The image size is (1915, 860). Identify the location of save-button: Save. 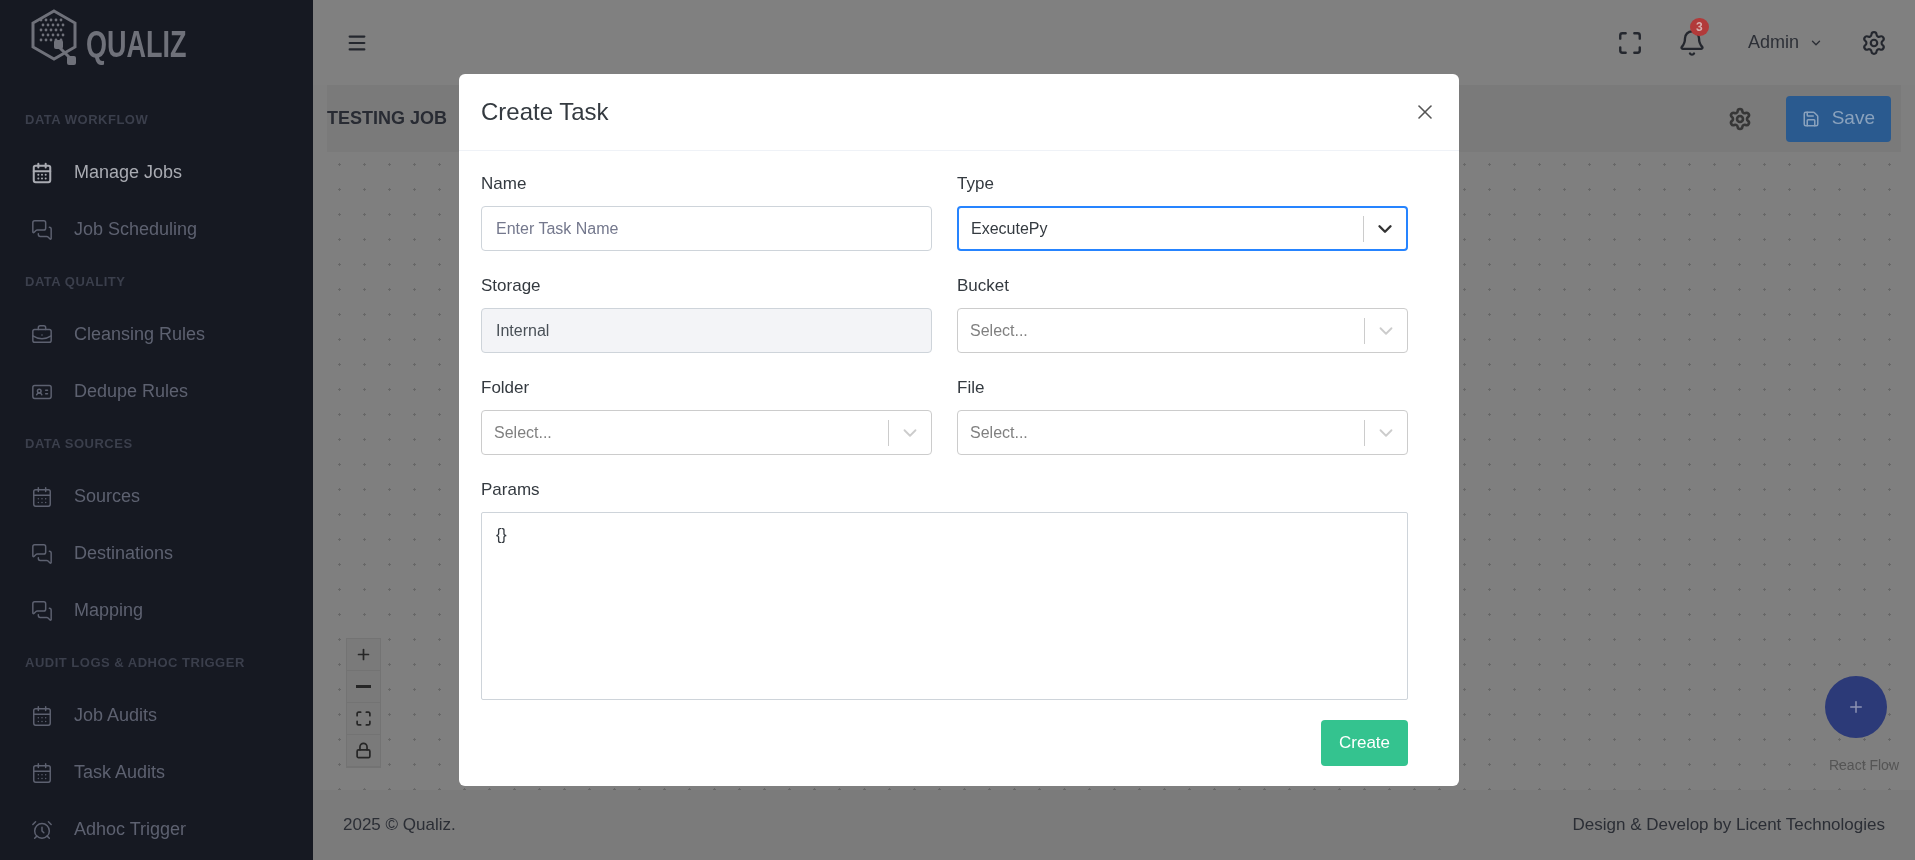
(1838, 118).